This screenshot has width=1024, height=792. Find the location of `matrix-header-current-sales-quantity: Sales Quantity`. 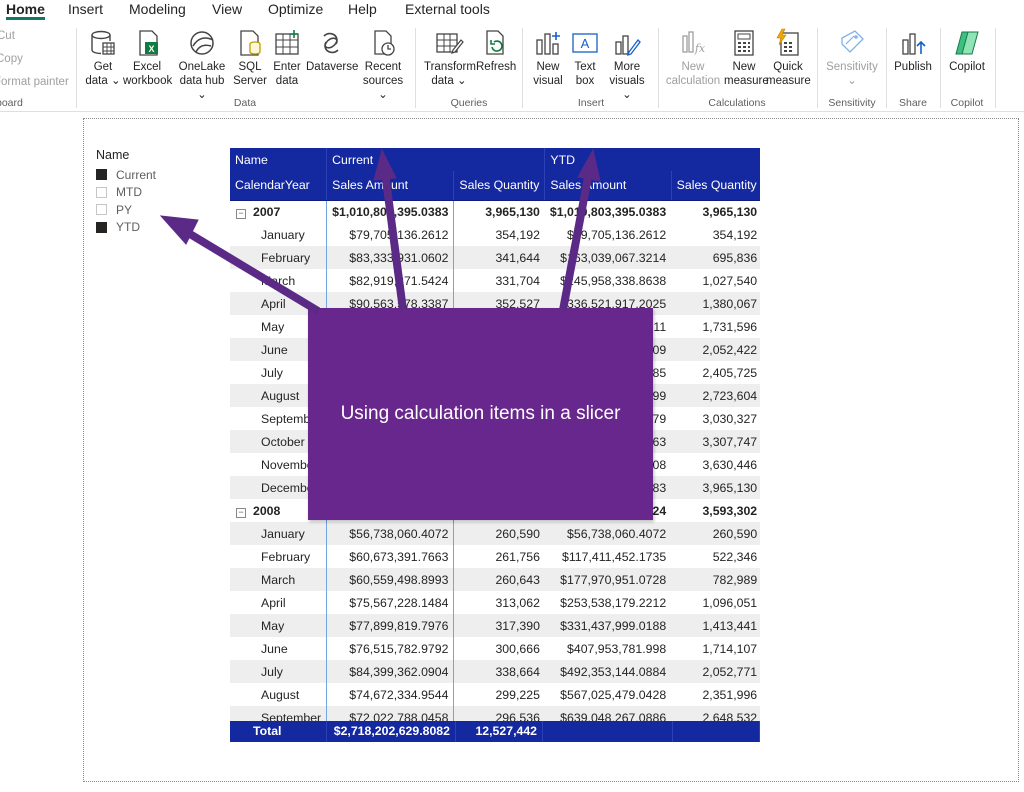

matrix-header-current-sales-quantity: Sales Quantity is located at coordinates (499, 186).